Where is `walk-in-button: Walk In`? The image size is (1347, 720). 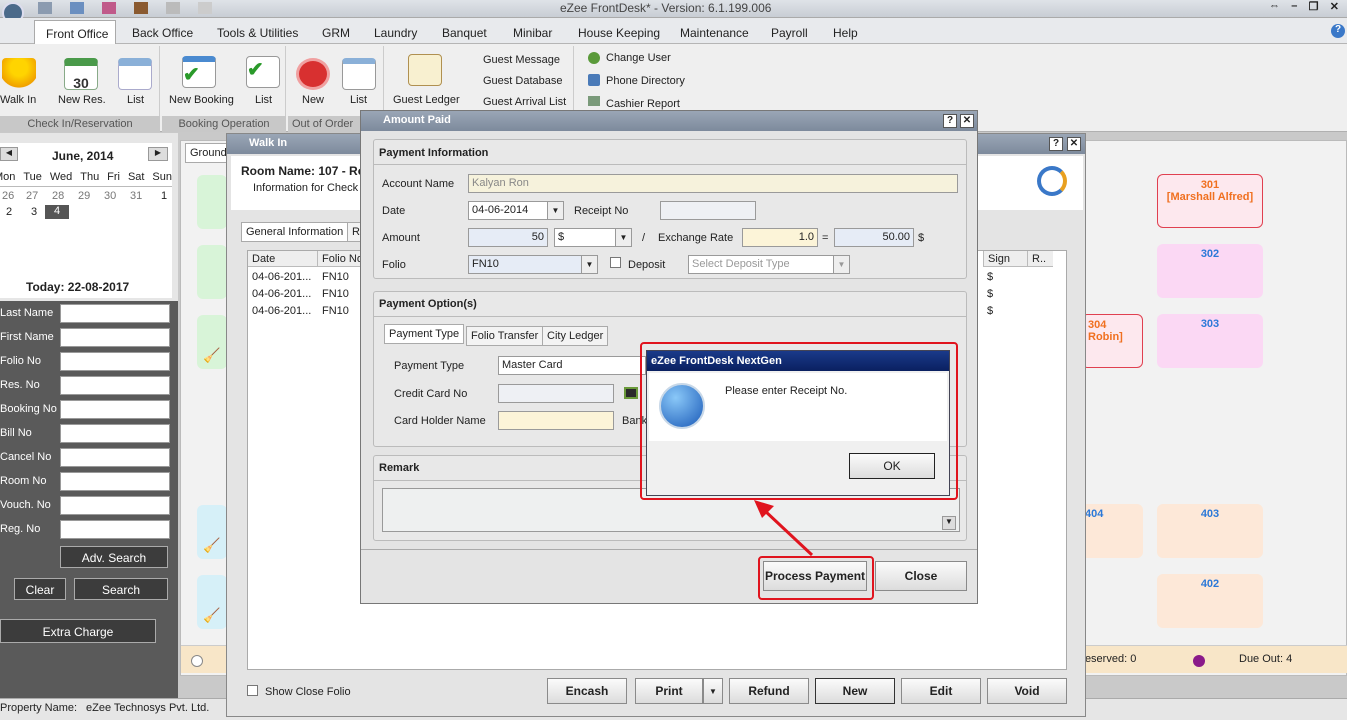 walk-in-button: Walk In is located at coordinates (18, 100).